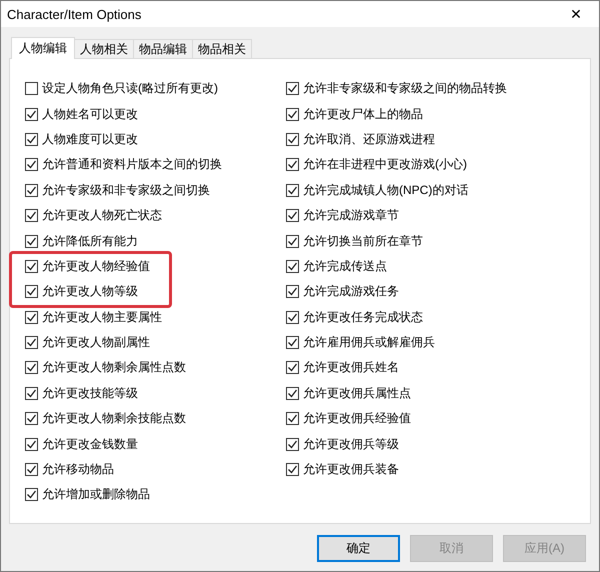  What do you see at coordinates (114, 419) in the screenshot?
I see `option-label: 允许更改人物剩余技能点数` at bounding box center [114, 419].